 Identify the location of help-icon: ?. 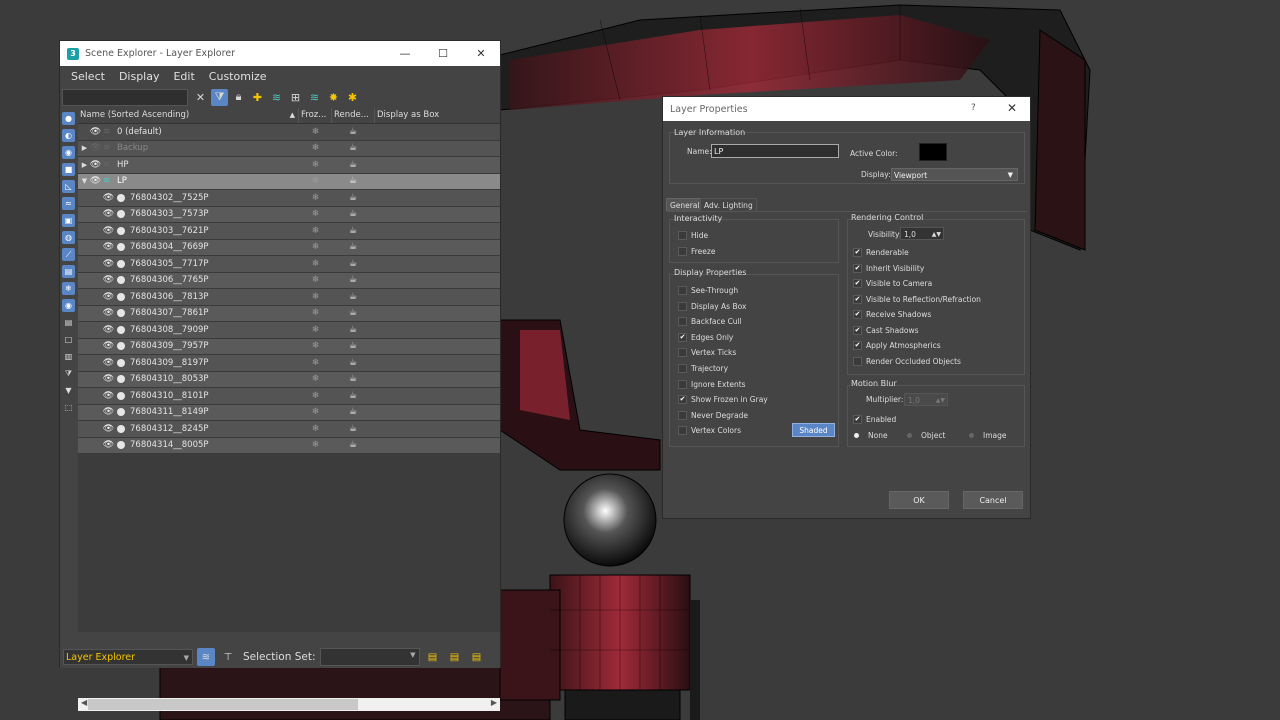
(973, 108).